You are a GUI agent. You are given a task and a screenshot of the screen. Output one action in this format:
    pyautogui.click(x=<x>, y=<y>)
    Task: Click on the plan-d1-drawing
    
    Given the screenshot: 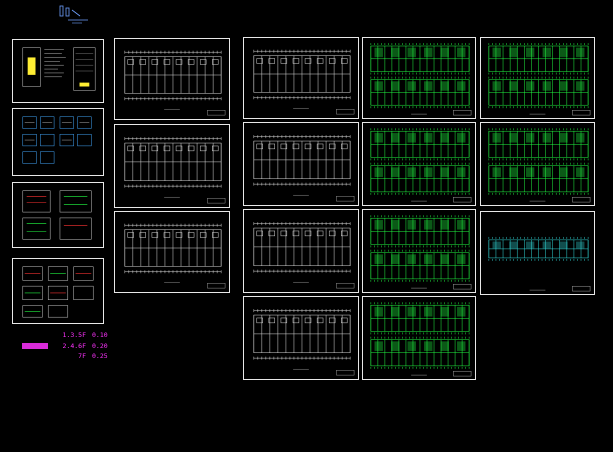 What is the action you would take?
    pyautogui.click(x=539, y=79)
    